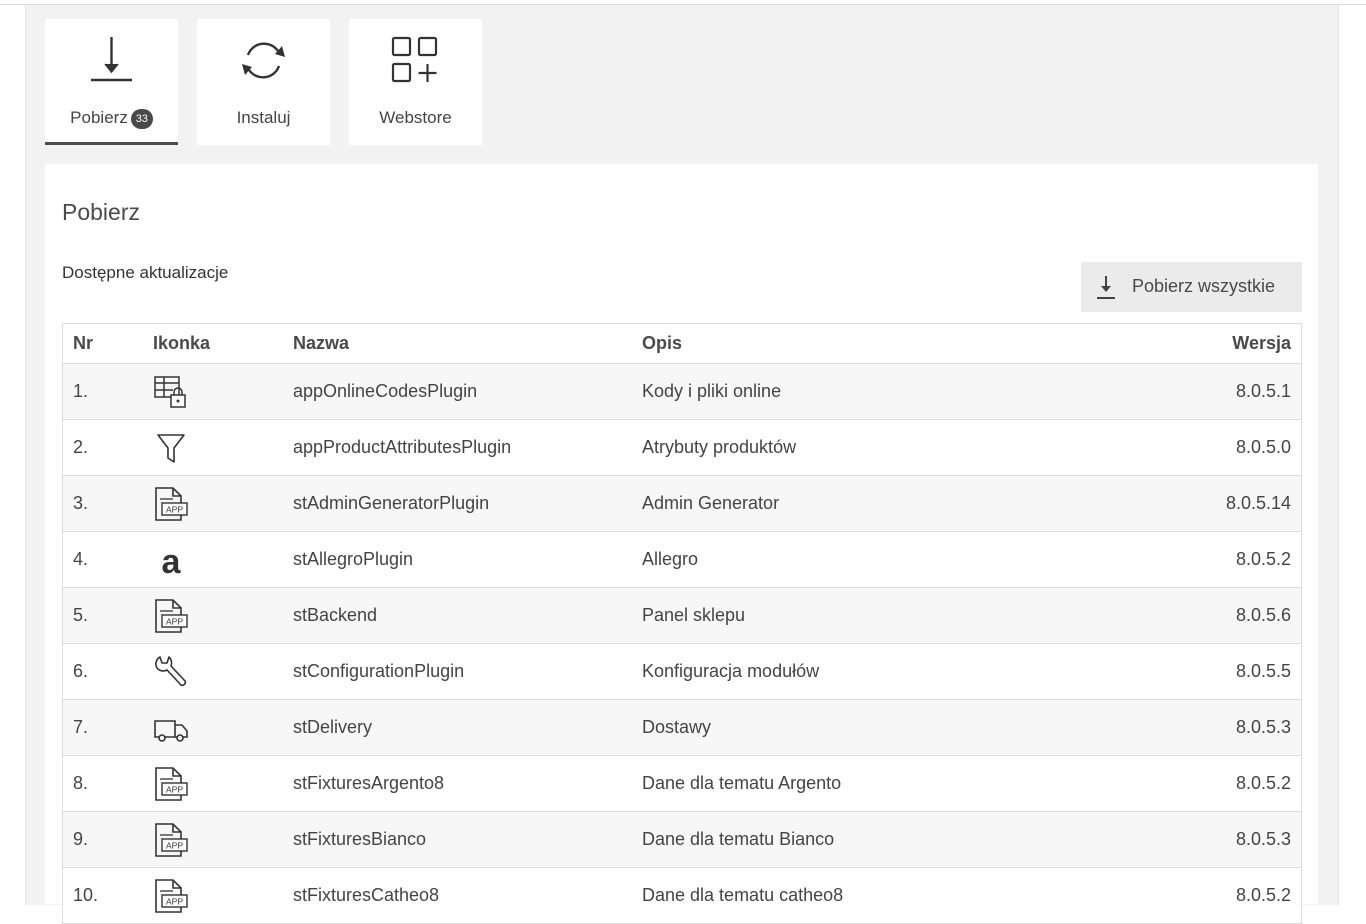  What do you see at coordinates (457, 391) in the screenshot?
I see `row-name: appOnlineCodesPlugin` at bounding box center [457, 391].